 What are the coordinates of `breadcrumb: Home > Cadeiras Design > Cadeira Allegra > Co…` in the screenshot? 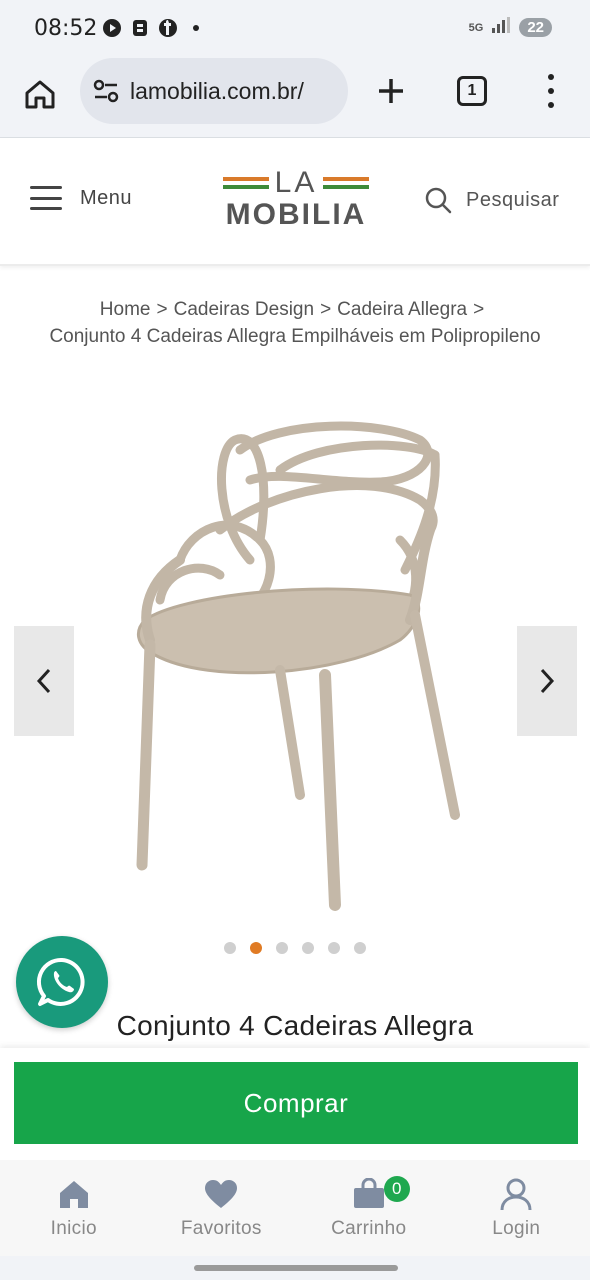 It's located at (295, 323).